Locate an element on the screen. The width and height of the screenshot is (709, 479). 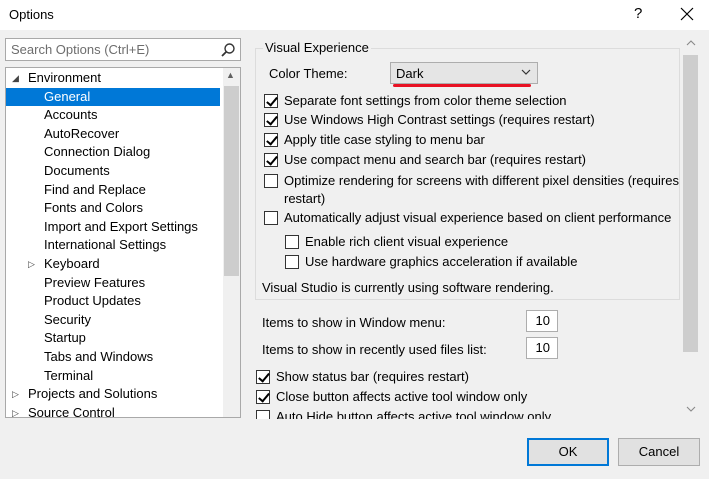
ok-button: OK is located at coordinates (568, 452).